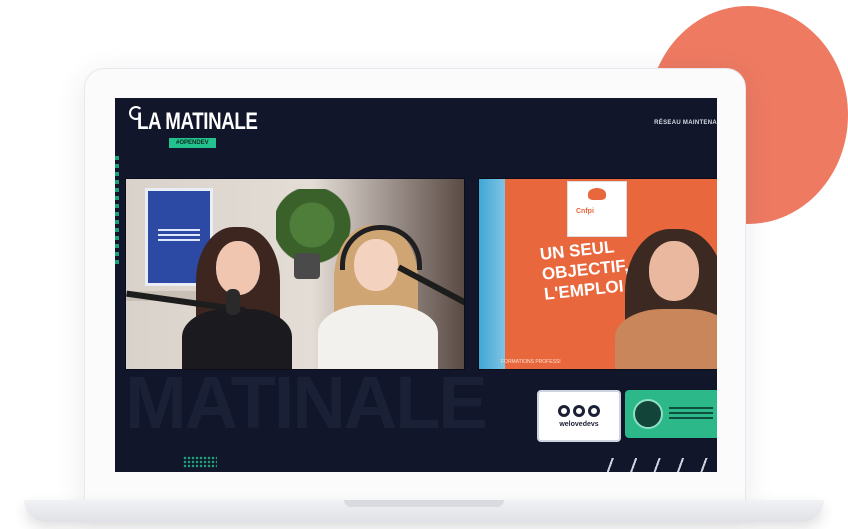 Image resolution: width=848 pixels, height=529 pixels. I want to click on brand-title: LA MATINALE, so click(197, 121).